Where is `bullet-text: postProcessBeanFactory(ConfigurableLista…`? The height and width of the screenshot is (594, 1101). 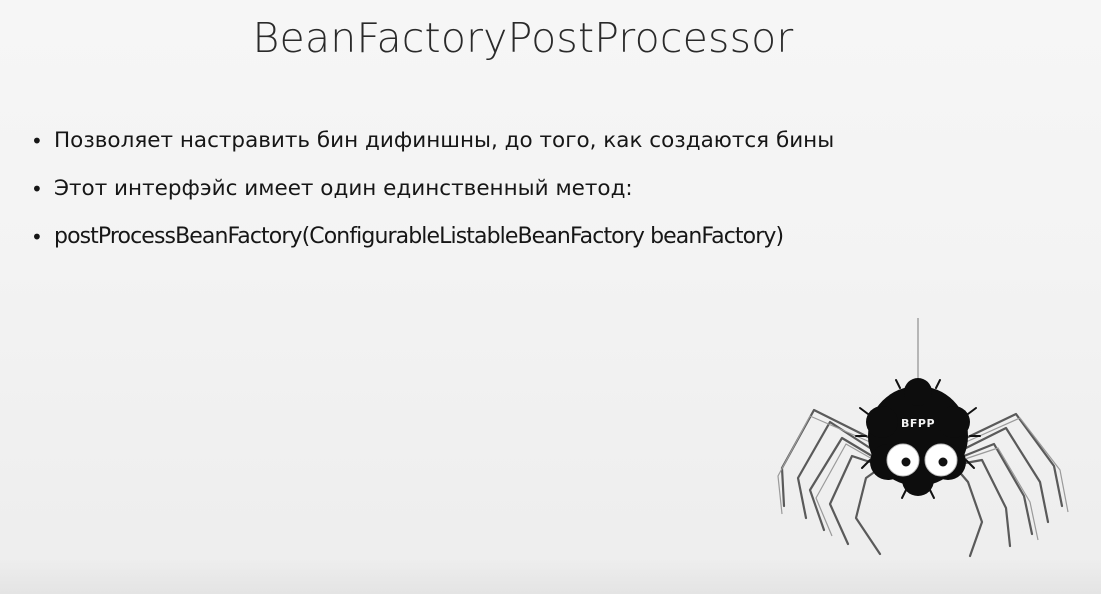 bullet-text: postProcessBeanFactory(ConfigurableLista… is located at coordinates (419, 236).